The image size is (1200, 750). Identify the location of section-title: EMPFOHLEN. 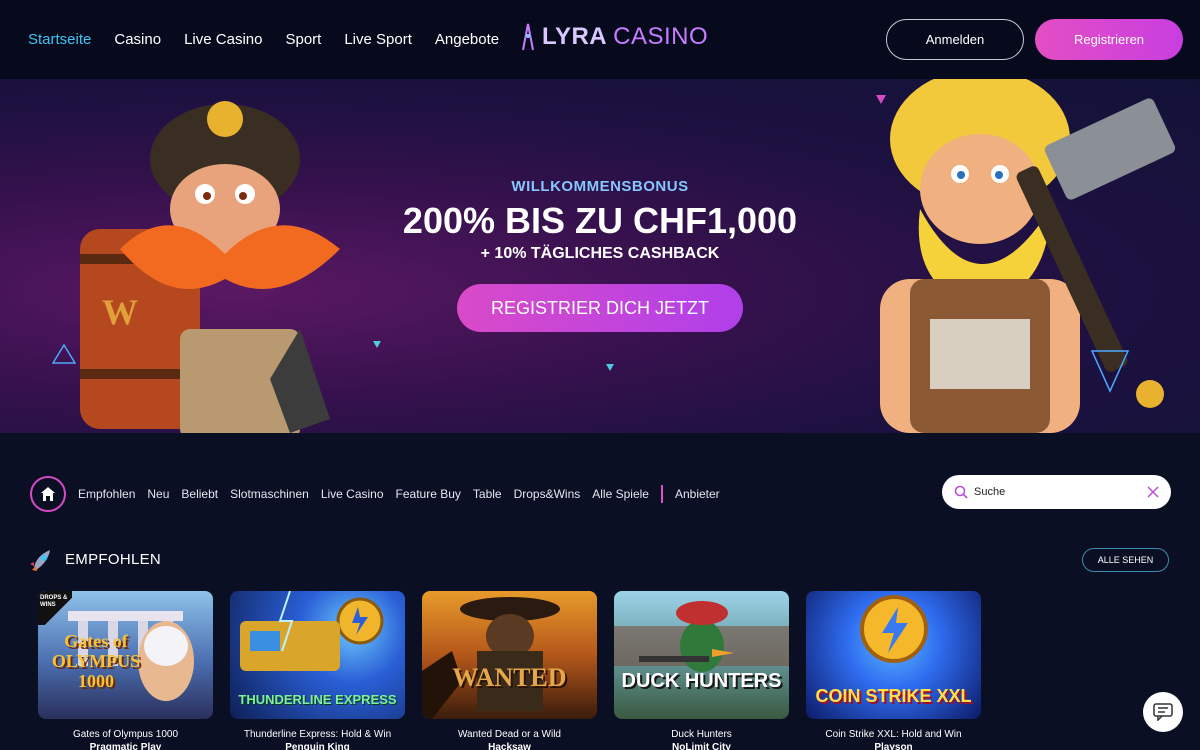
(113, 559).